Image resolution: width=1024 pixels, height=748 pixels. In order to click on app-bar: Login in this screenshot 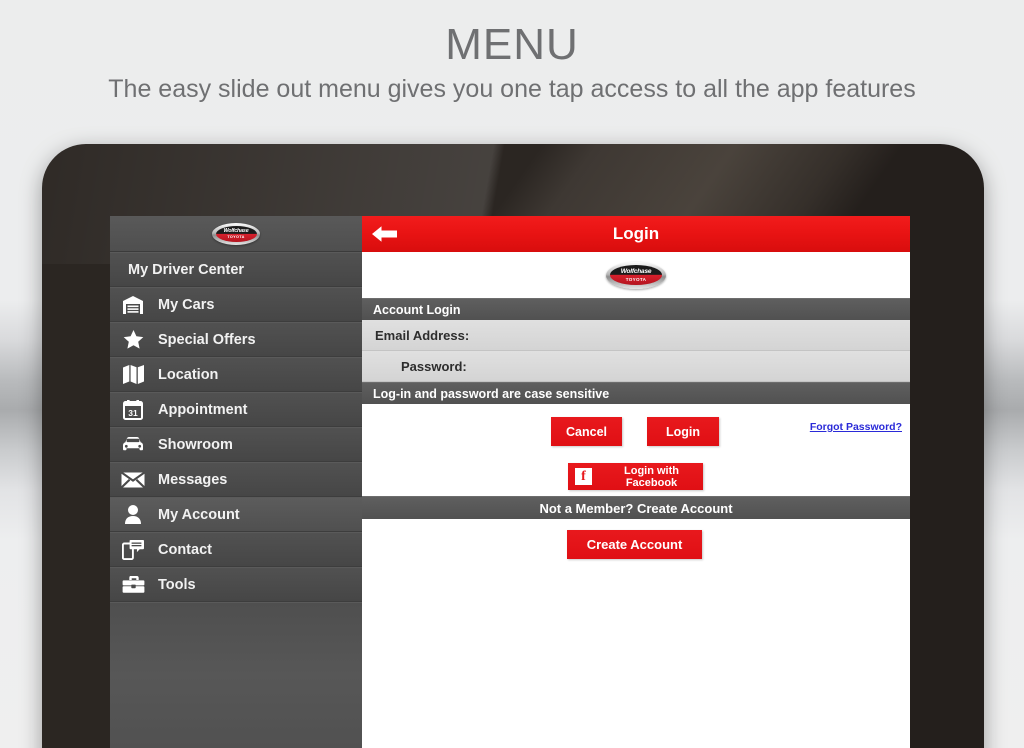, I will do `click(636, 234)`.